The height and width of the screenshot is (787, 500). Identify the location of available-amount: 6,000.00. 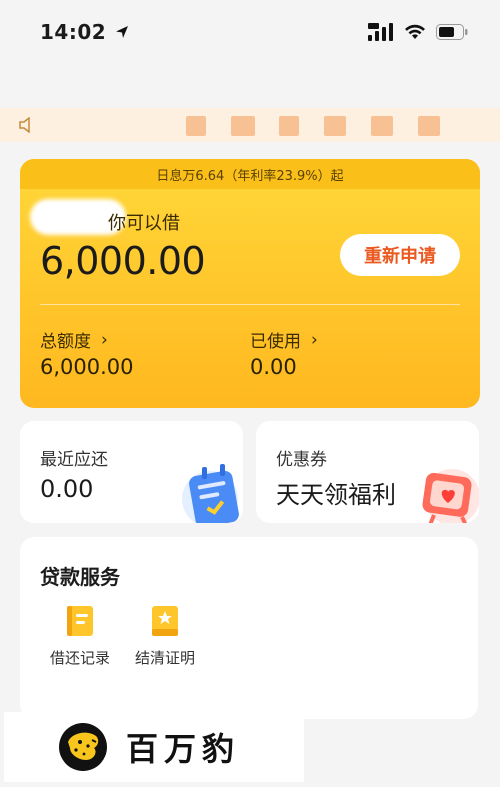
(123, 261).